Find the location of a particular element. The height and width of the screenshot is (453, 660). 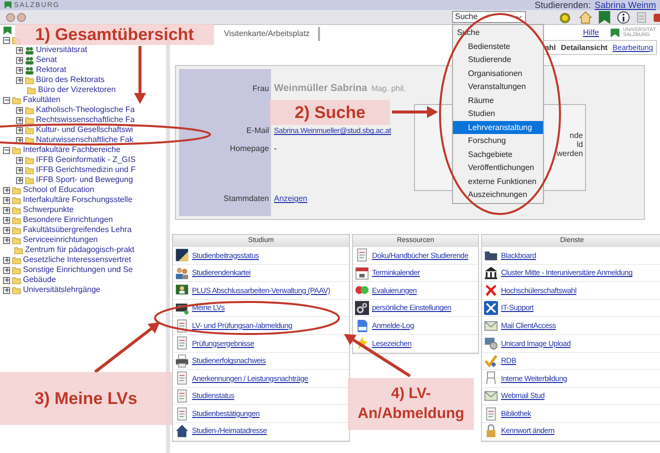

tree-item: Büro der Vizerektoren is located at coordinates (77, 90).